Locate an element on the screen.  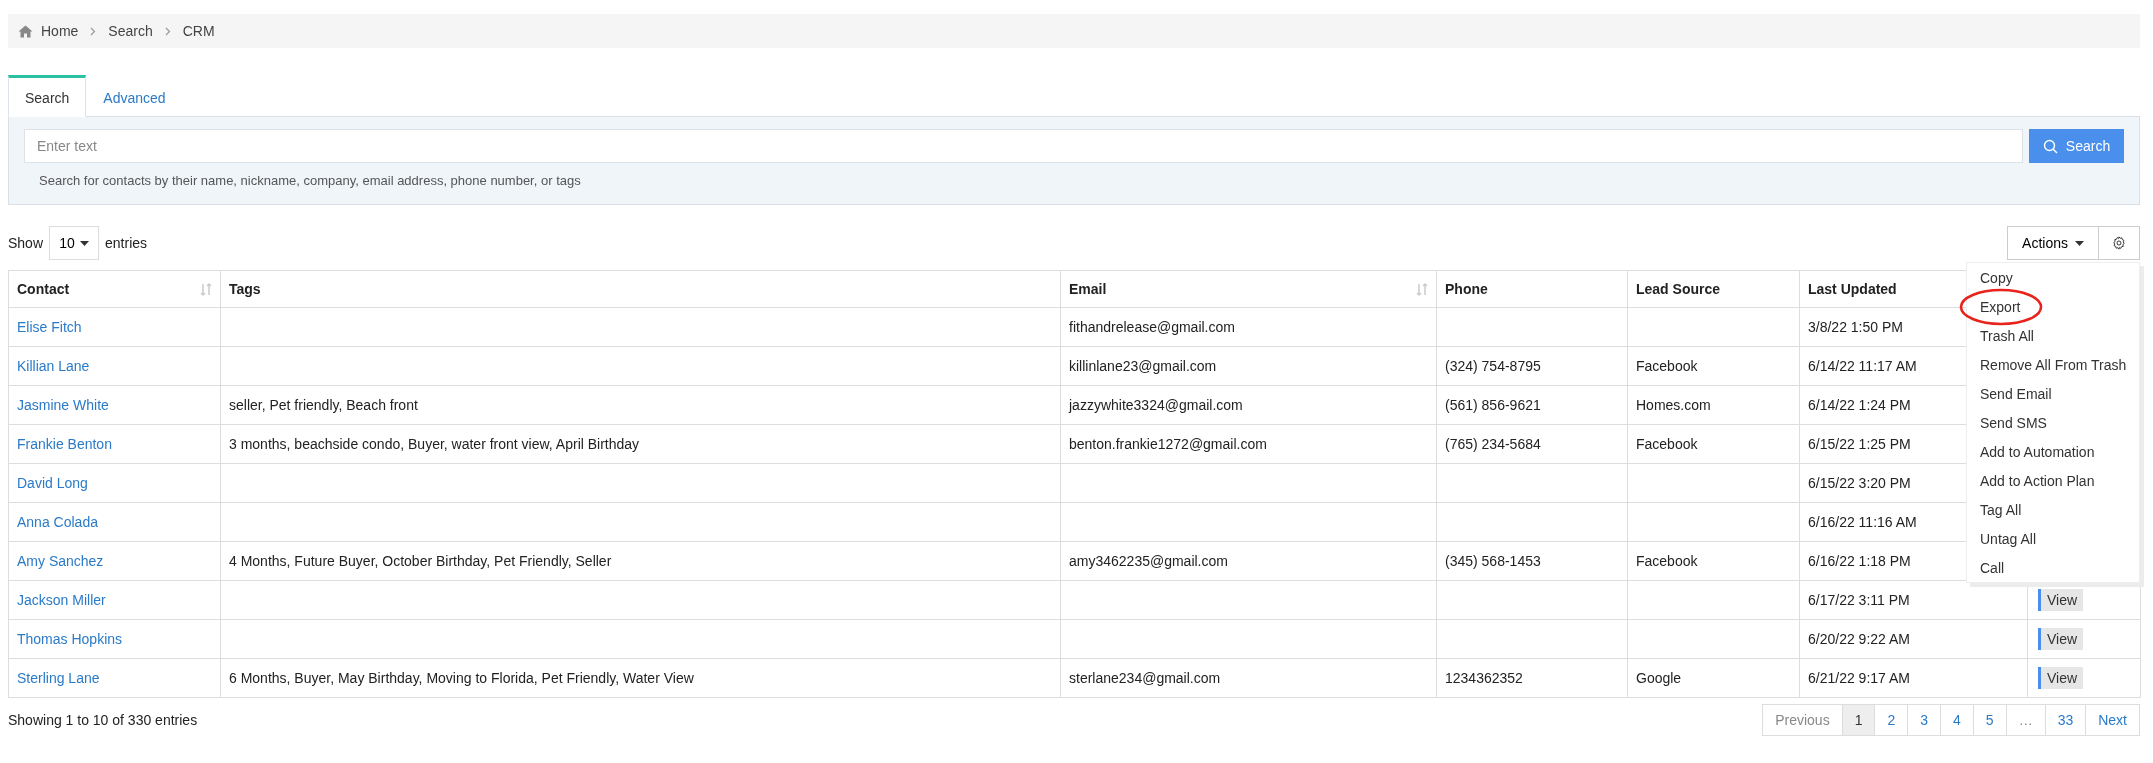
column-header: Phone is located at coordinates (1466, 289).